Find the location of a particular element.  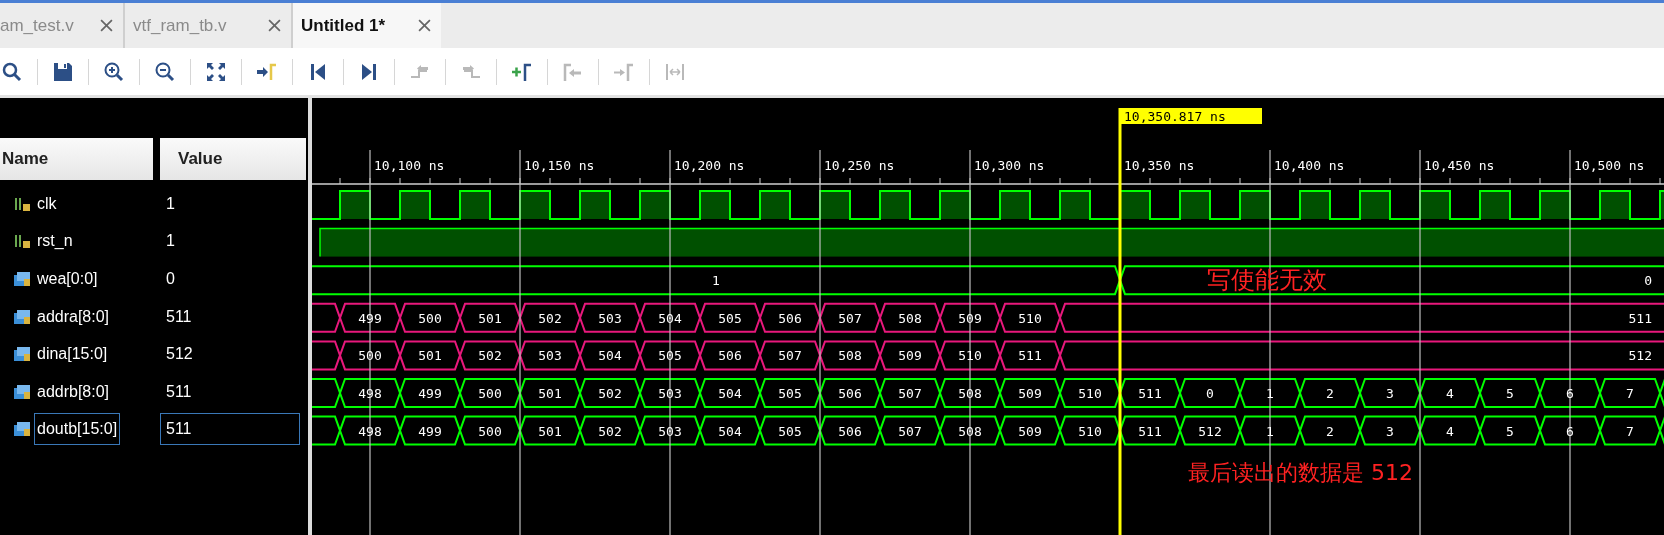

waveform-value: 512 is located at coordinates (1640, 356).